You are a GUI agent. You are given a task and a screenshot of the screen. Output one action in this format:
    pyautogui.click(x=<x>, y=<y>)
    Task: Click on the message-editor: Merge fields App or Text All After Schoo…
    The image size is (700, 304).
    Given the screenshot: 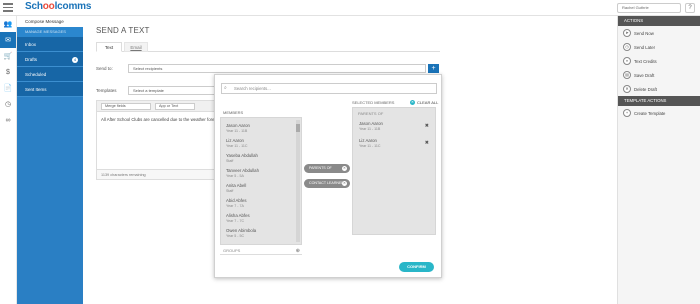 What is the action you would take?
    pyautogui.click(x=157, y=140)
    